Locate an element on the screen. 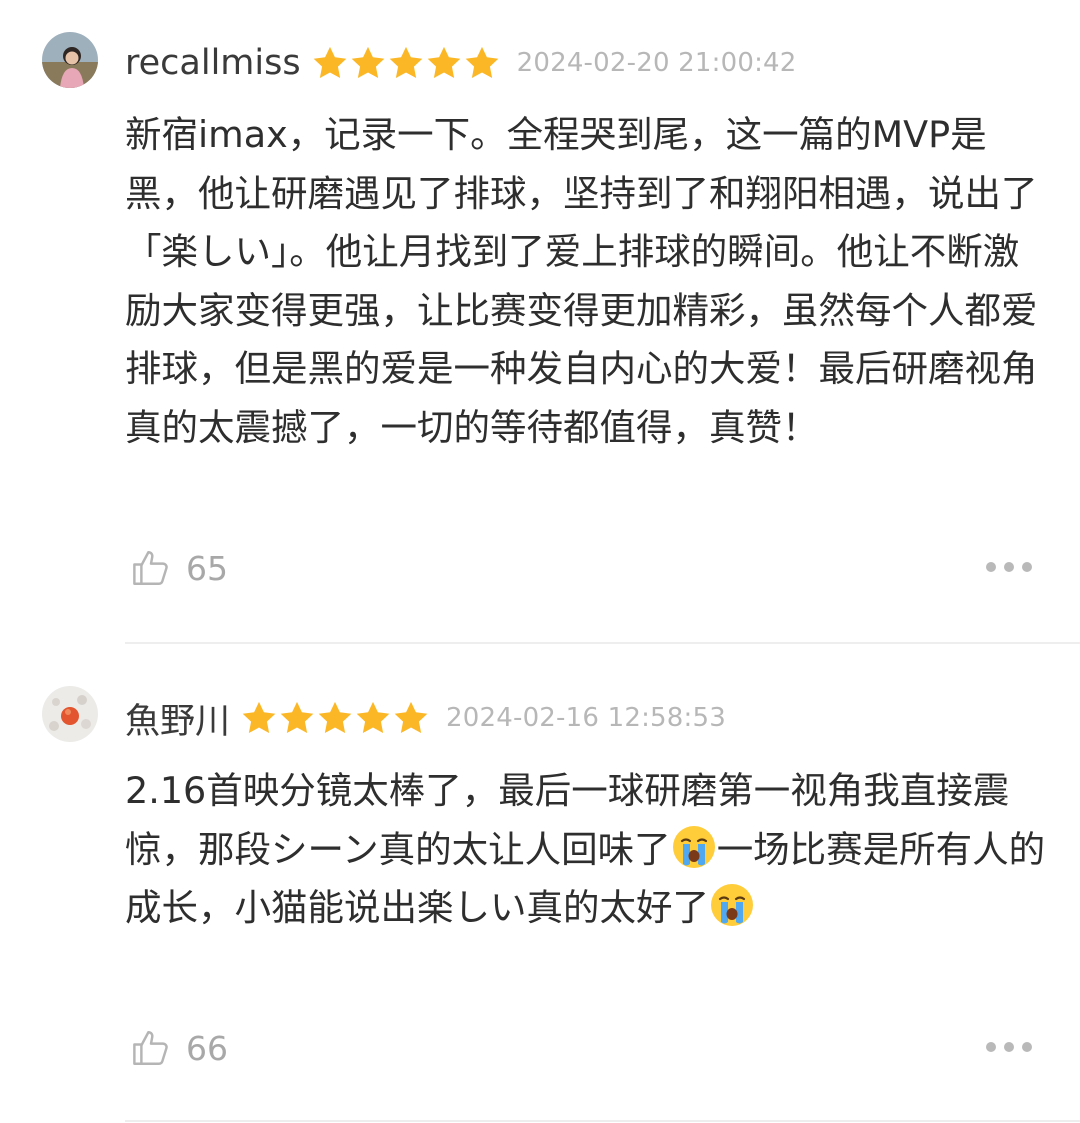  username: 魚野川 is located at coordinates (177, 718).